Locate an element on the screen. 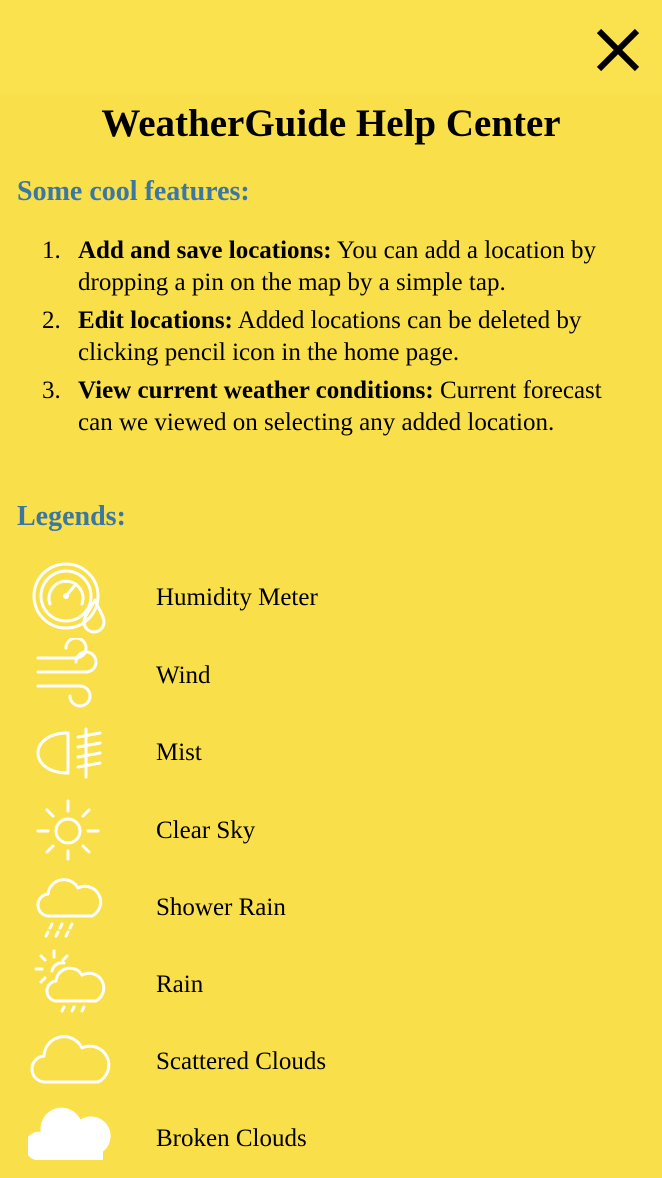  legend-label: Broken Clouds is located at coordinates (231, 1138).